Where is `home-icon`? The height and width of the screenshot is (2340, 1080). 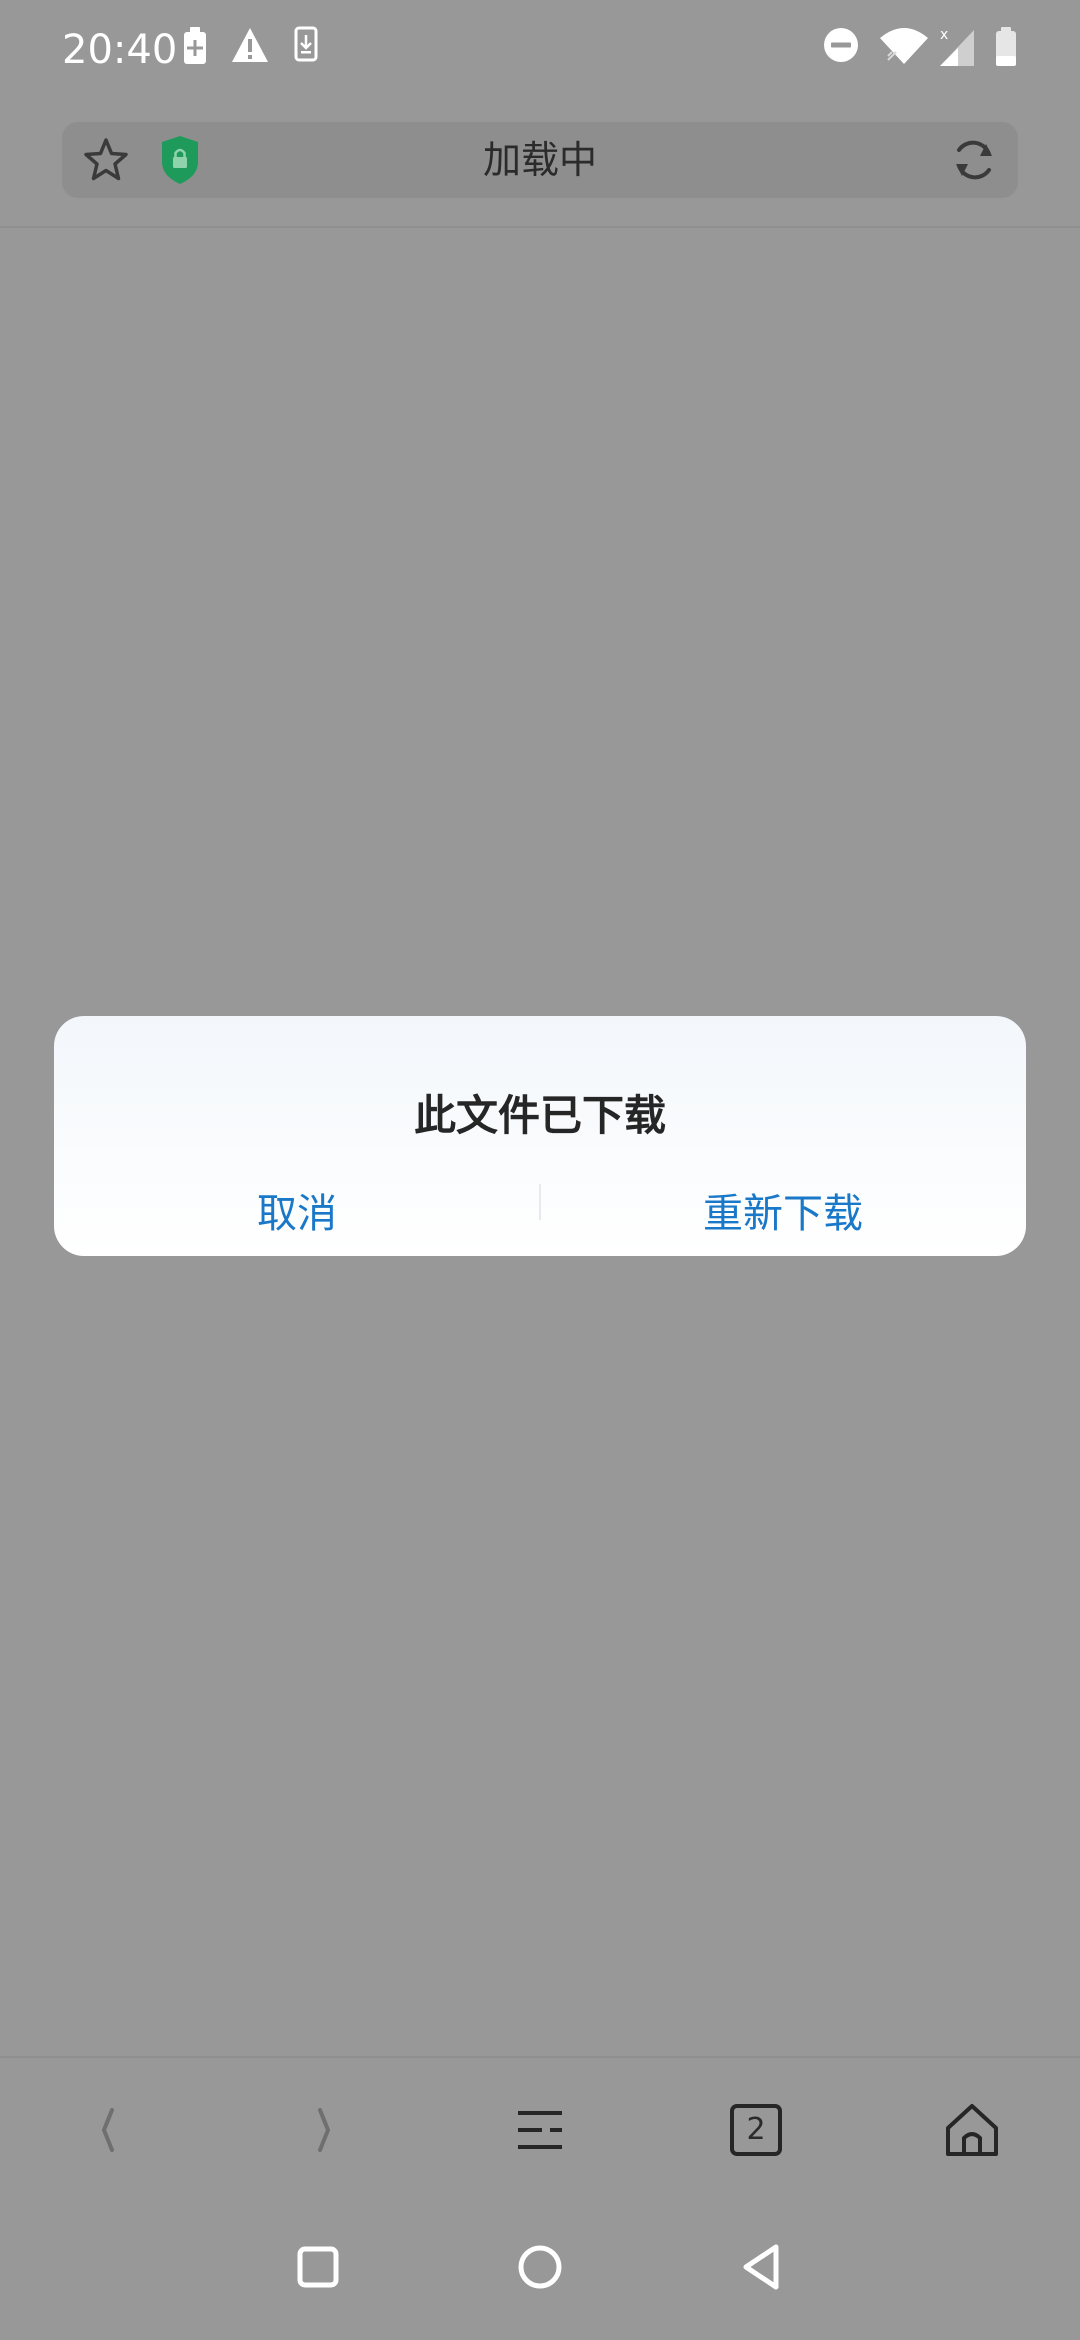 home-icon is located at coordinates (972, 2130).